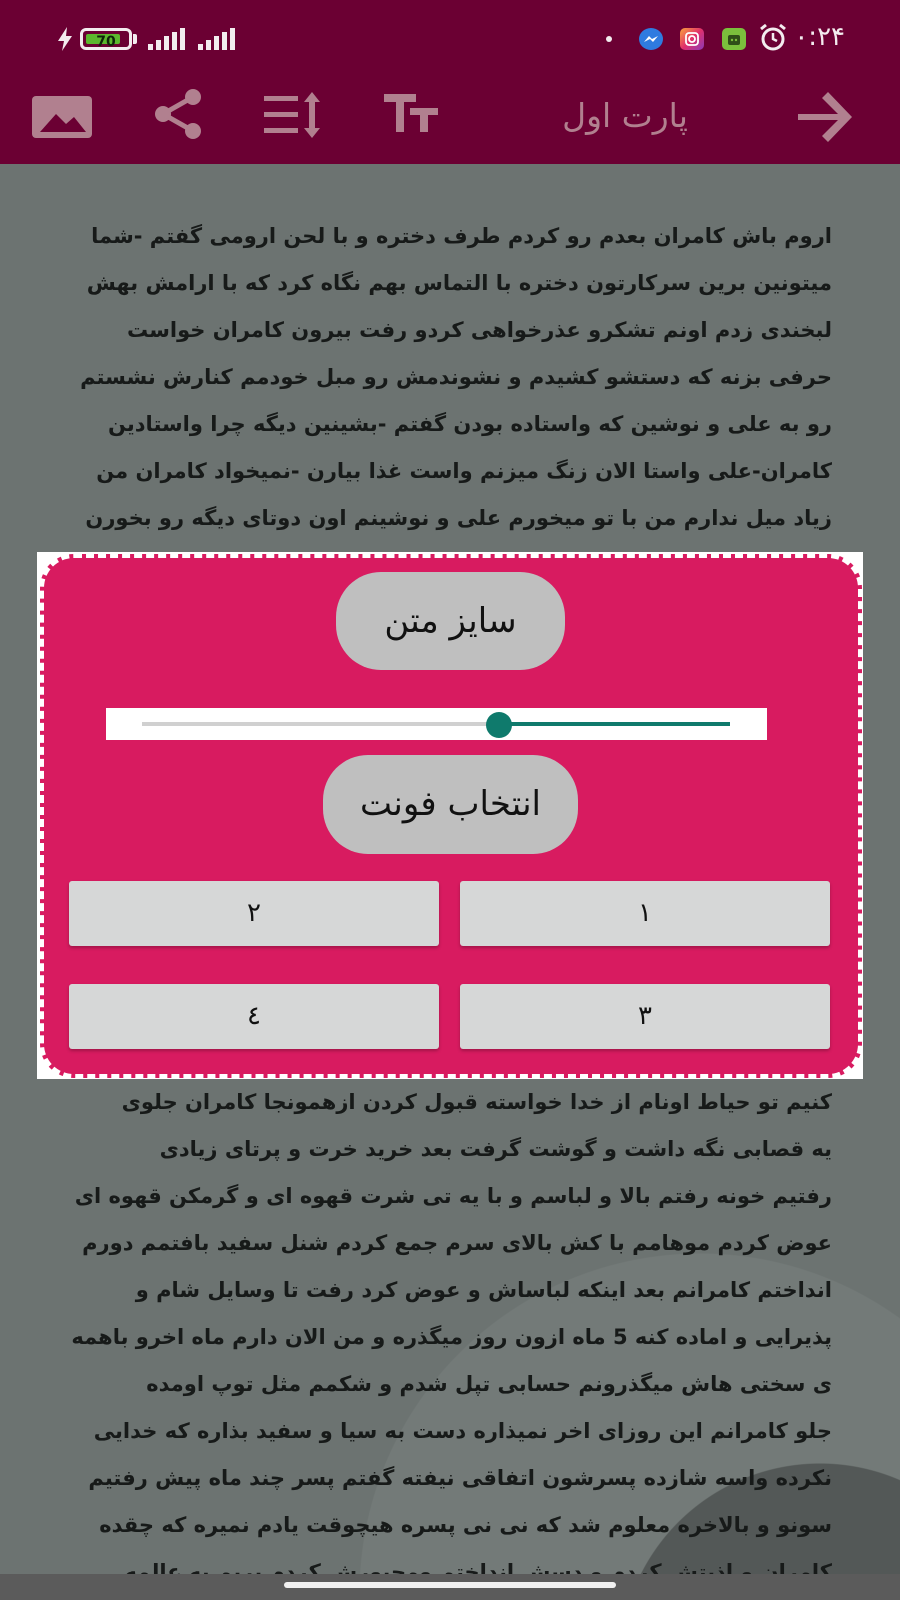  I want to click on text-size-slider, so click(436, 724).